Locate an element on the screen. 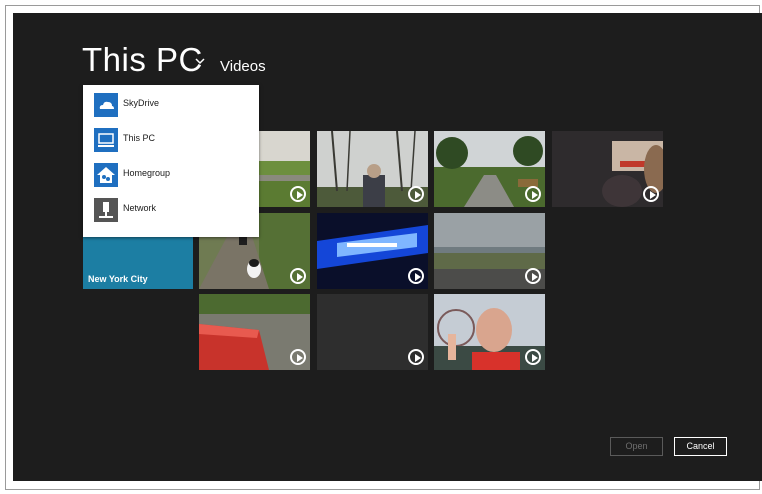  network-icon is located at coordinates (106, 210).